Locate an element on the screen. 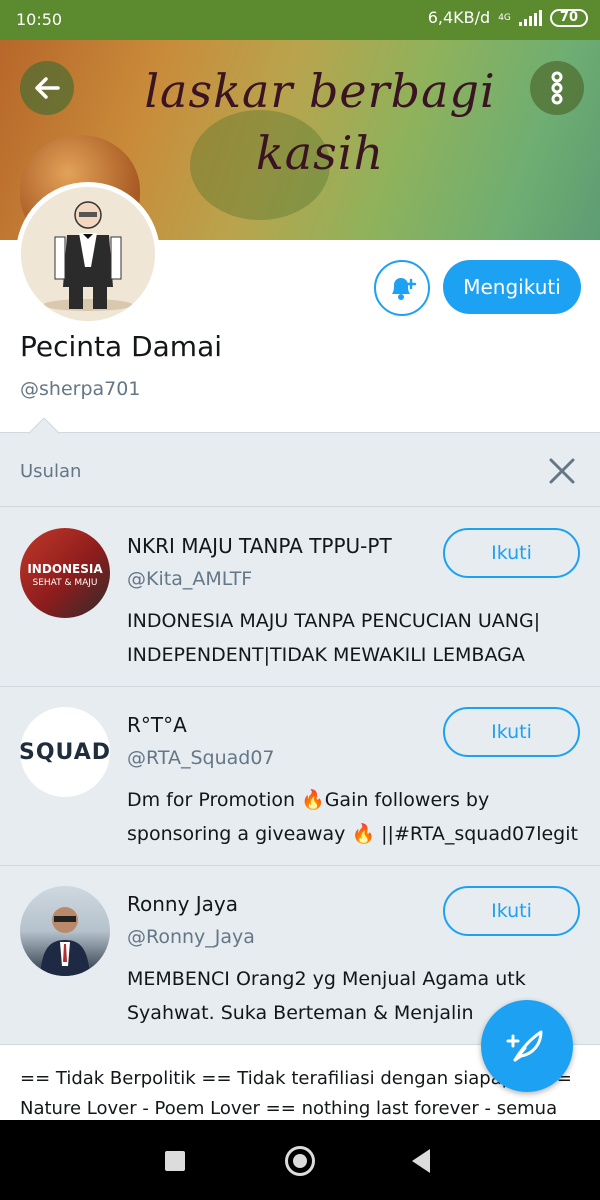  suggestion-avatar: INDONESIA SEHAT & MAJU is located at coordinates (65, 573).